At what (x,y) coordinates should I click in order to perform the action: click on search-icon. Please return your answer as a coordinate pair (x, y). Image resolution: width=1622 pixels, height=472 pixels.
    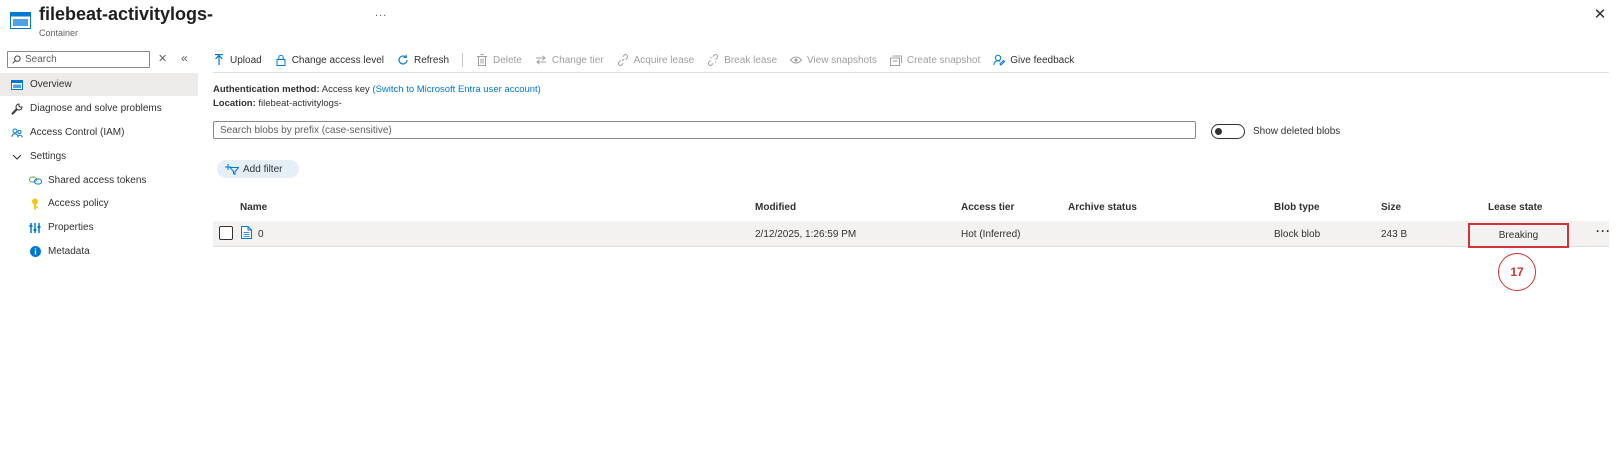
    Looking at the image, I should click on (16, 59).